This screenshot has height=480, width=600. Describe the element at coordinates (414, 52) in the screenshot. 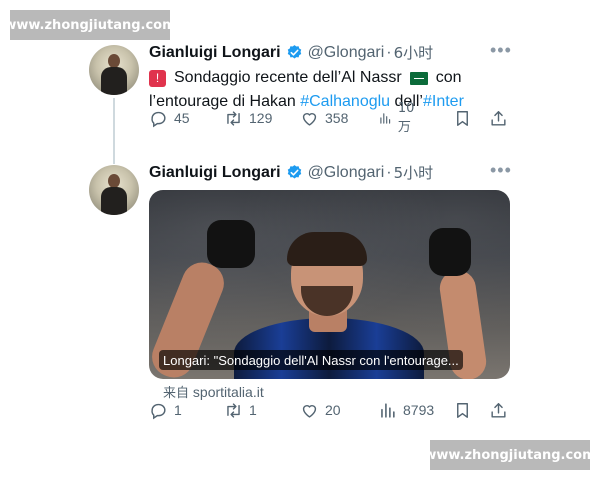

I see `tweet-timestamp: 6小时` at that location.